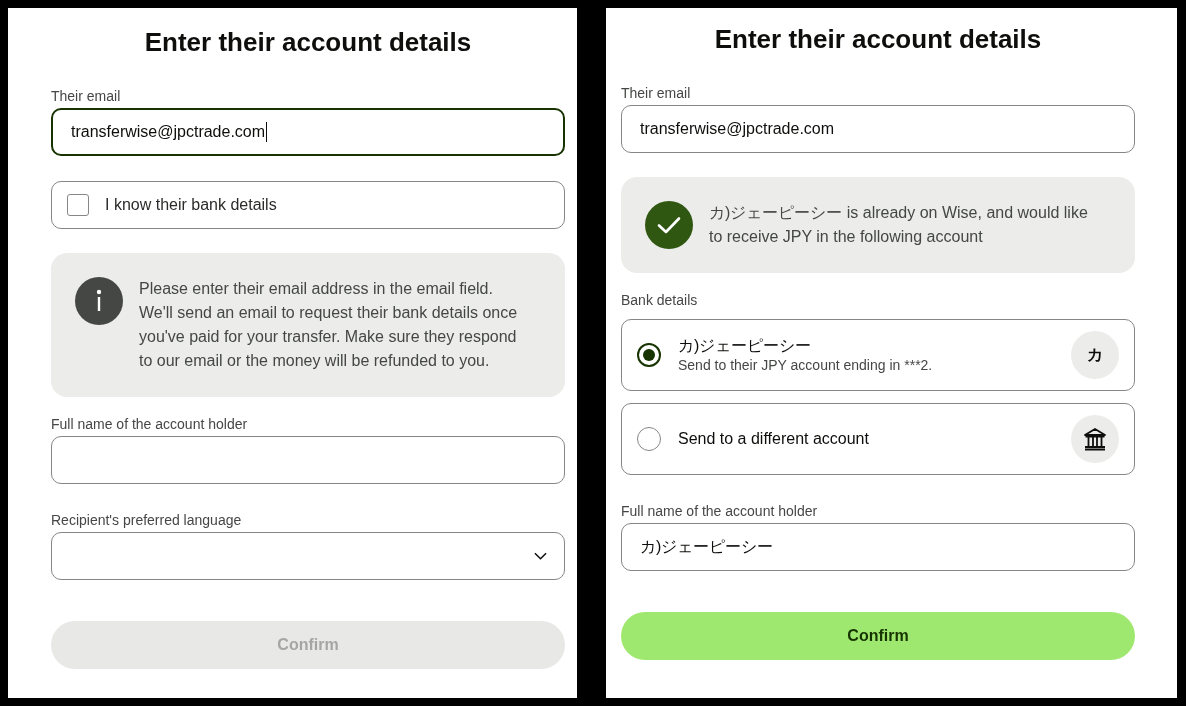 The width and height of the screenshot is (1186, 706). What do you see at coordinates (669, 225) in the screenshot?
I see `check-circle-icon` at bounding box center [669, 225].